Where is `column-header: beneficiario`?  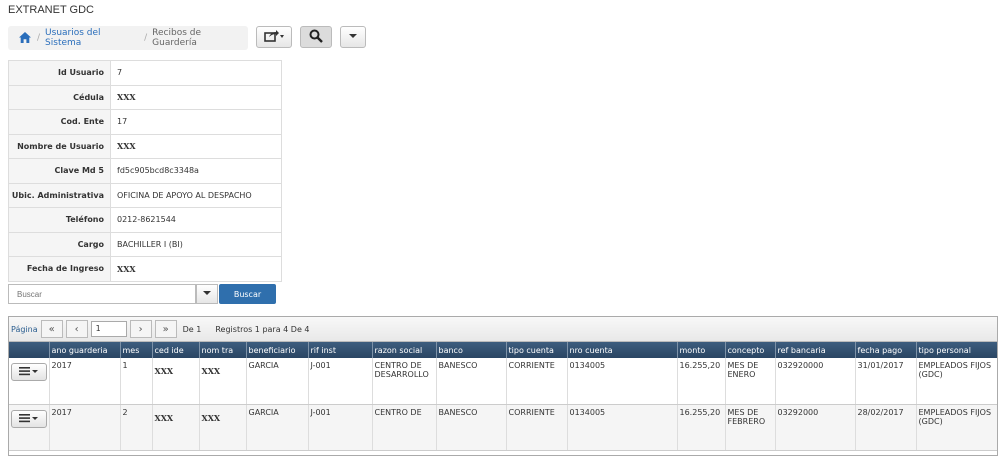 column-header: beneficiario is located at coordinates (277, 350).